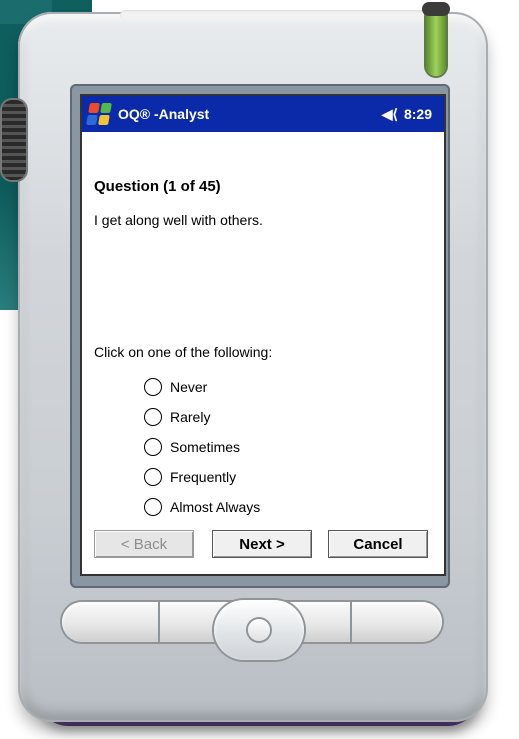 This screenshot has height=739, width=519. I want to click on option-never: Never, so click(269, 387).